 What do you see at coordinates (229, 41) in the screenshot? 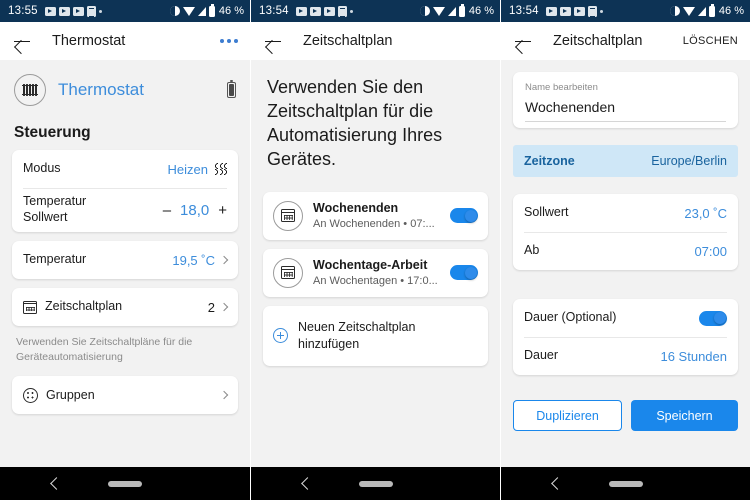
I see `kebab-menu-icon` at bounding box center [229, 41].